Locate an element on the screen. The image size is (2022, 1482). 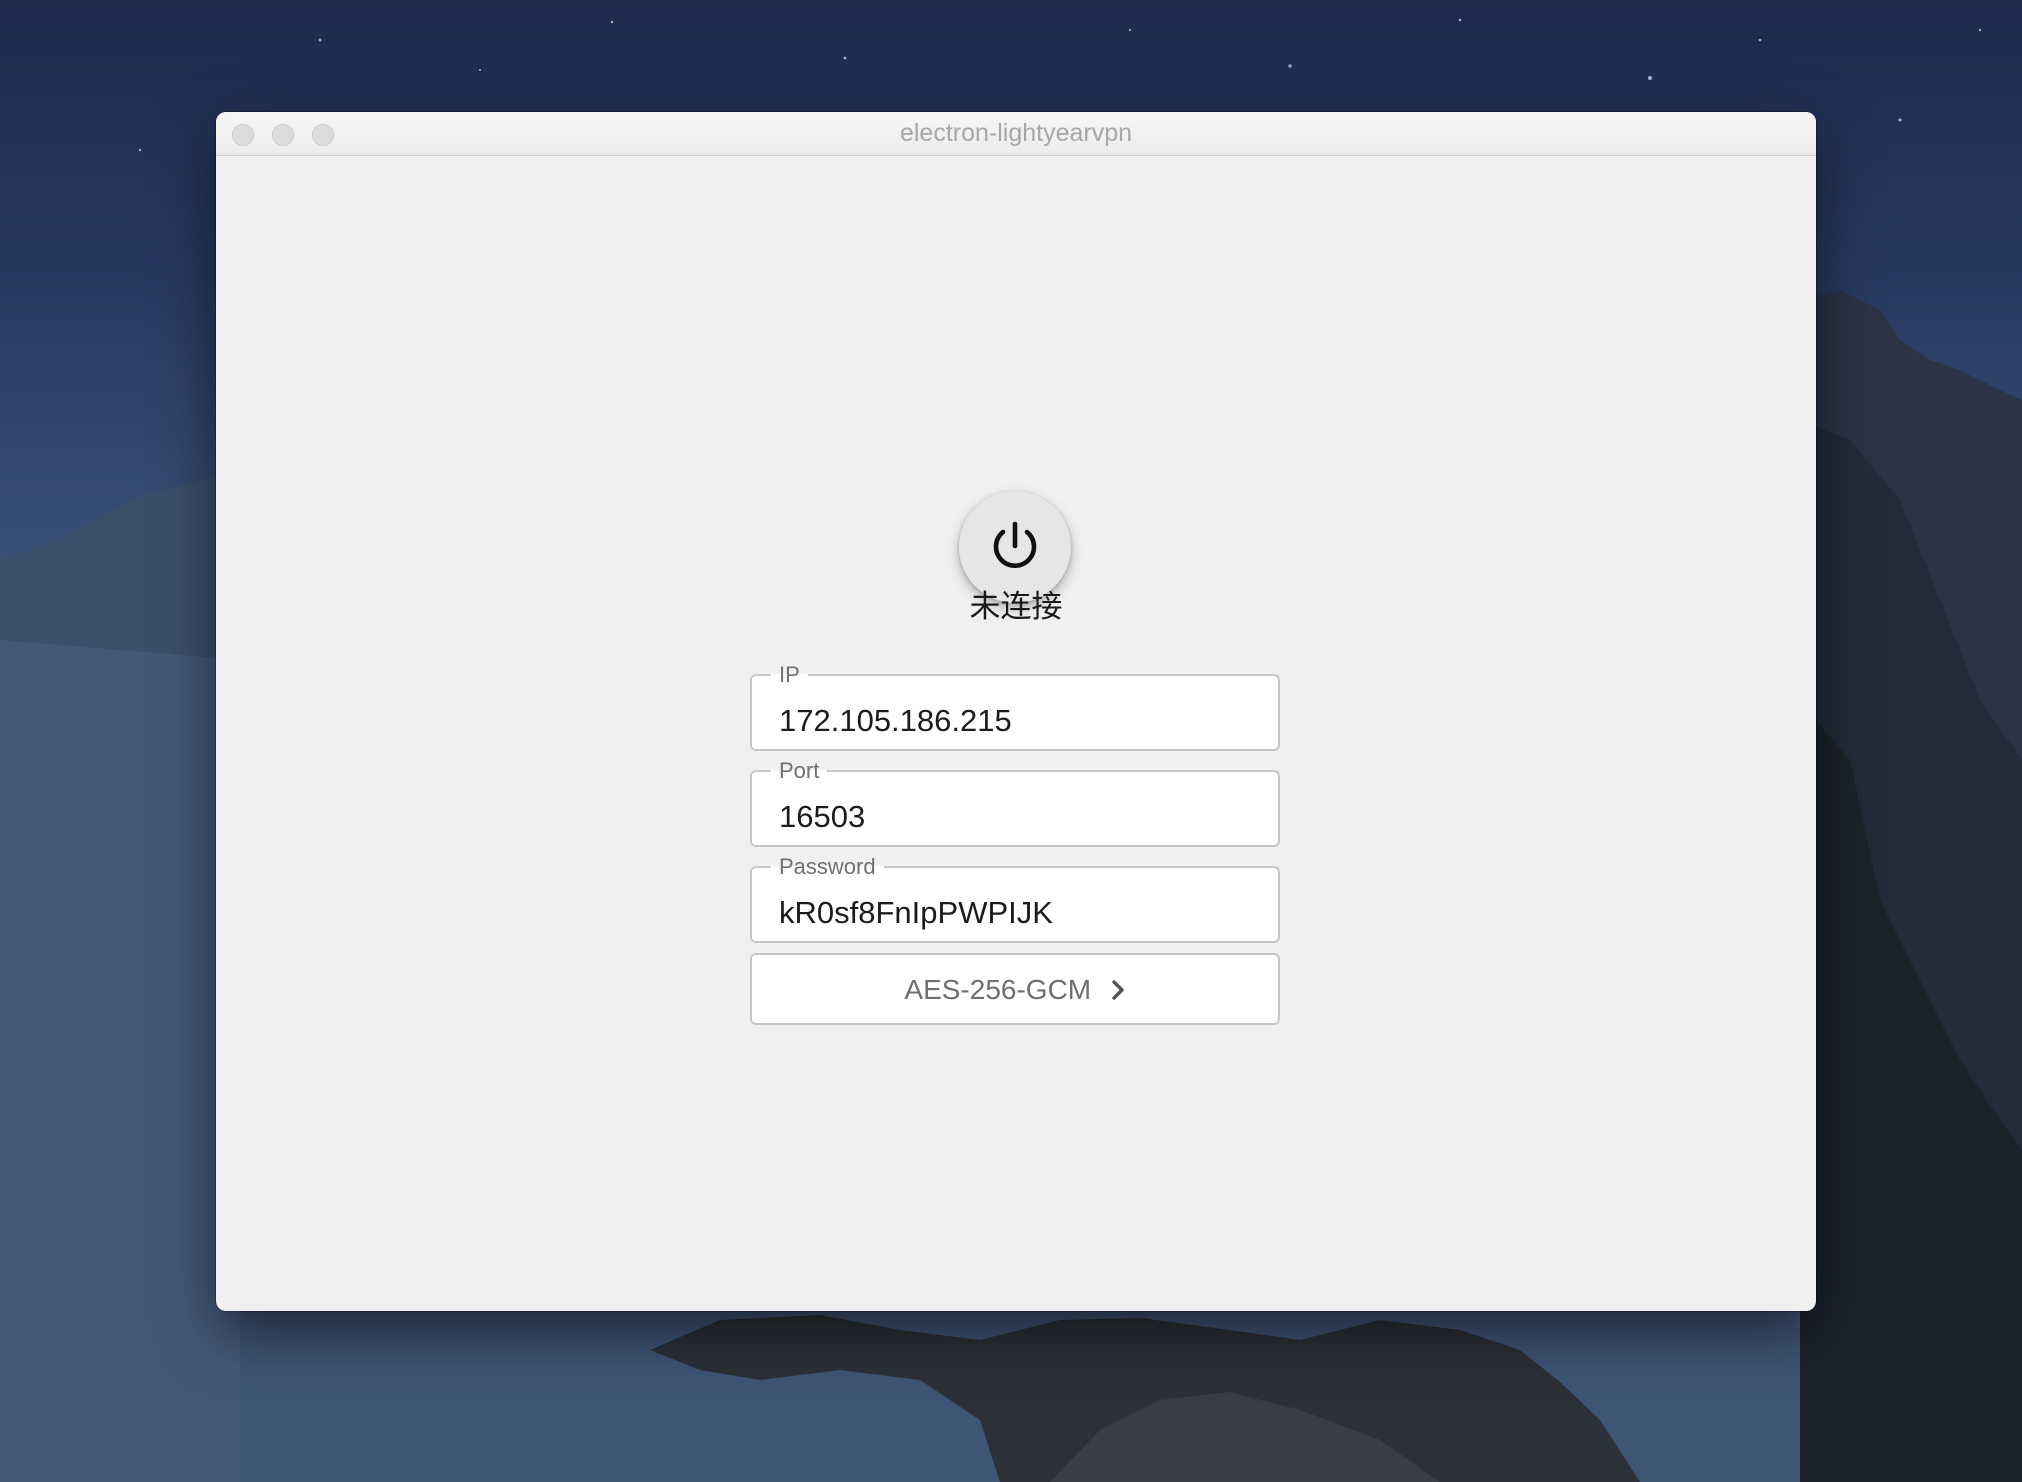
password-label: Password is located at coordinates (827, 866).